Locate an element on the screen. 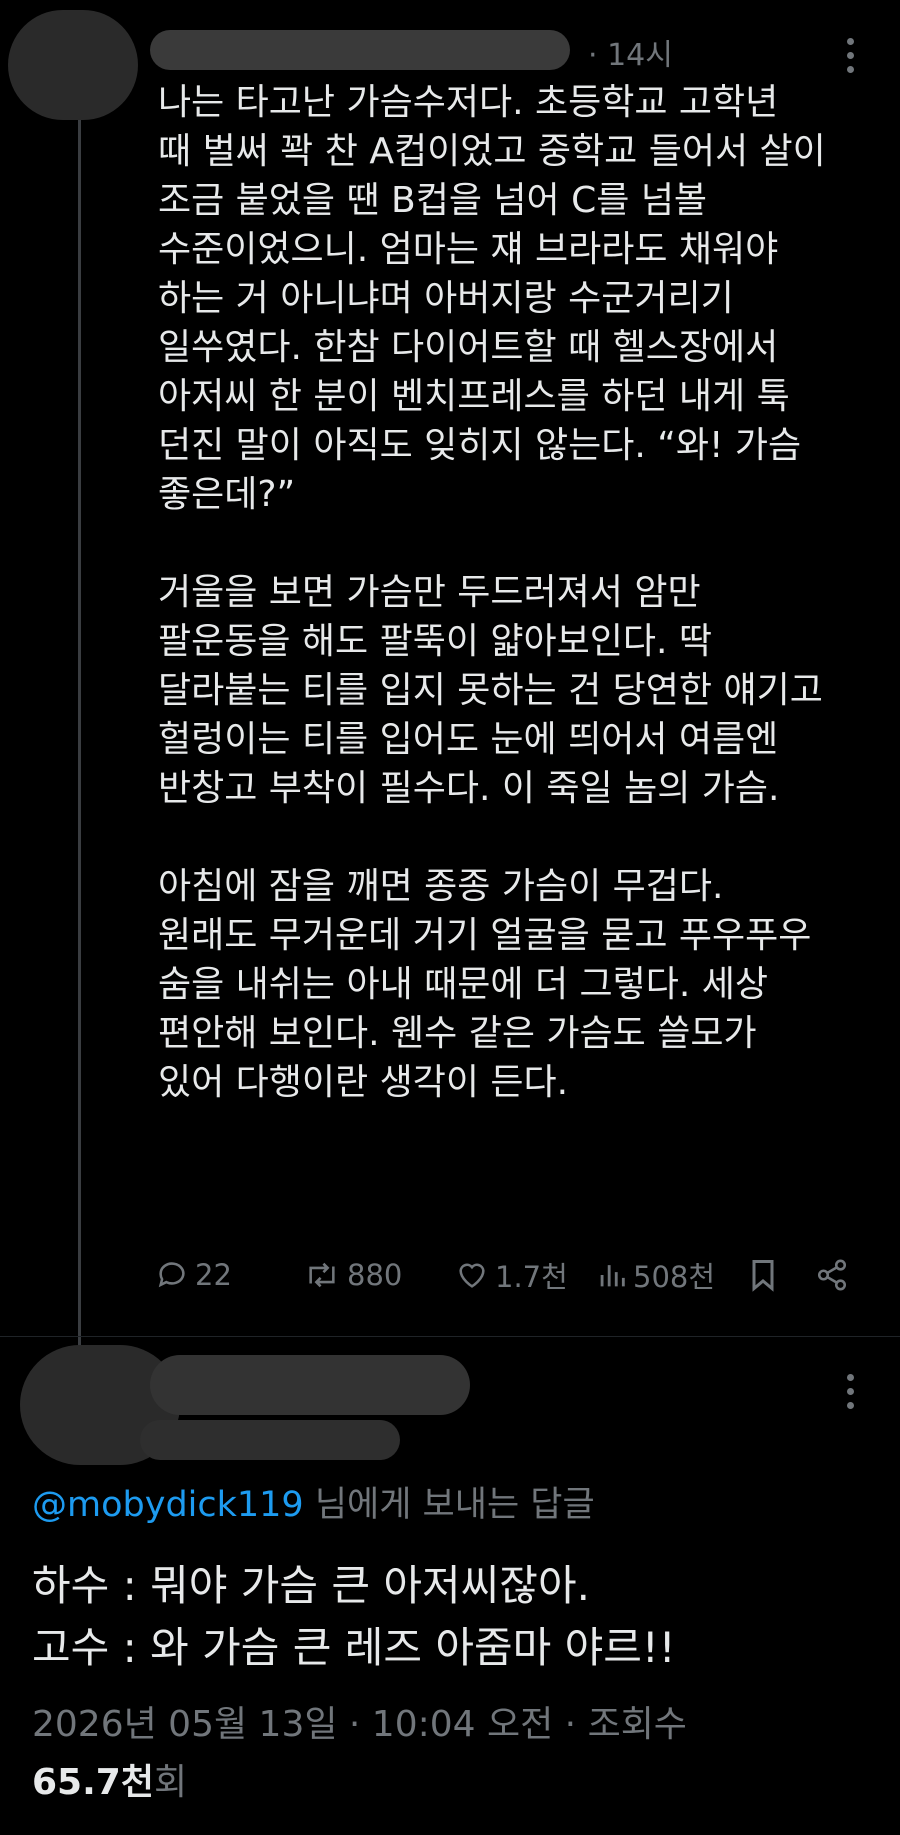 The width and height of the screenshot is (900, 1835). views-count: 508천 is located at coordinates (674, 1277).